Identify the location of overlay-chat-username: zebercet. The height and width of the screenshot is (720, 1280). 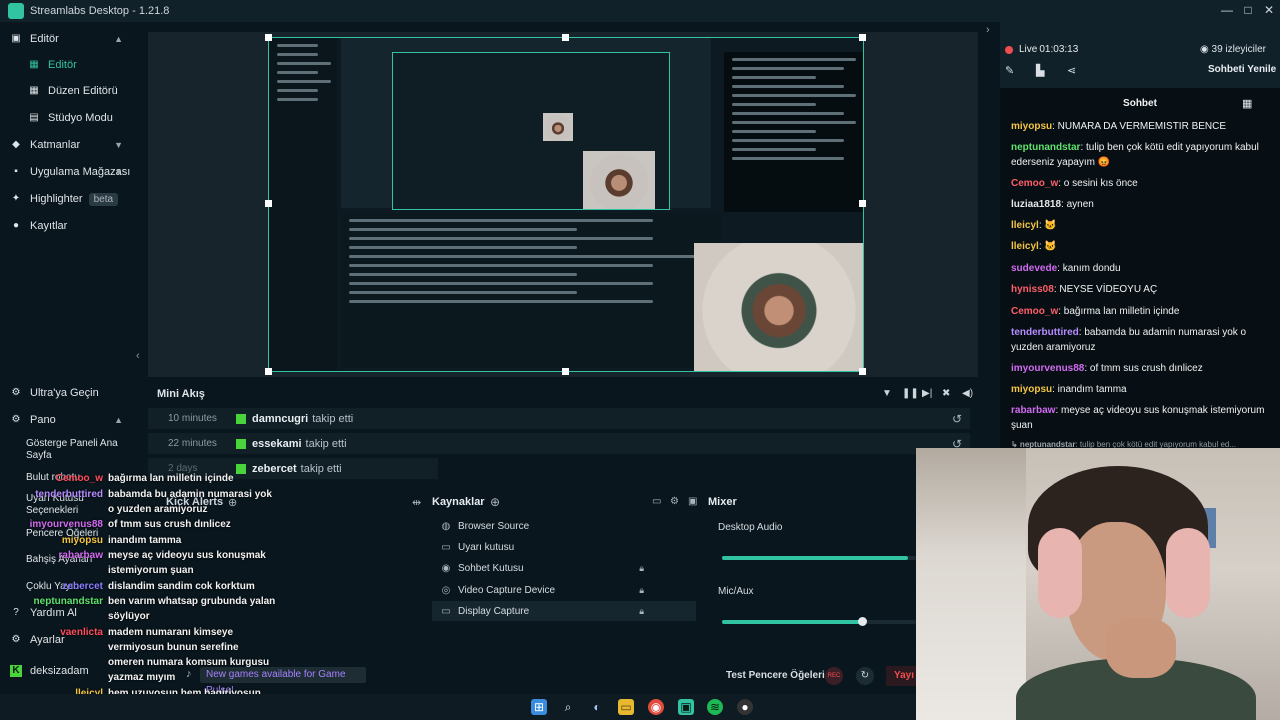
(82, 586).